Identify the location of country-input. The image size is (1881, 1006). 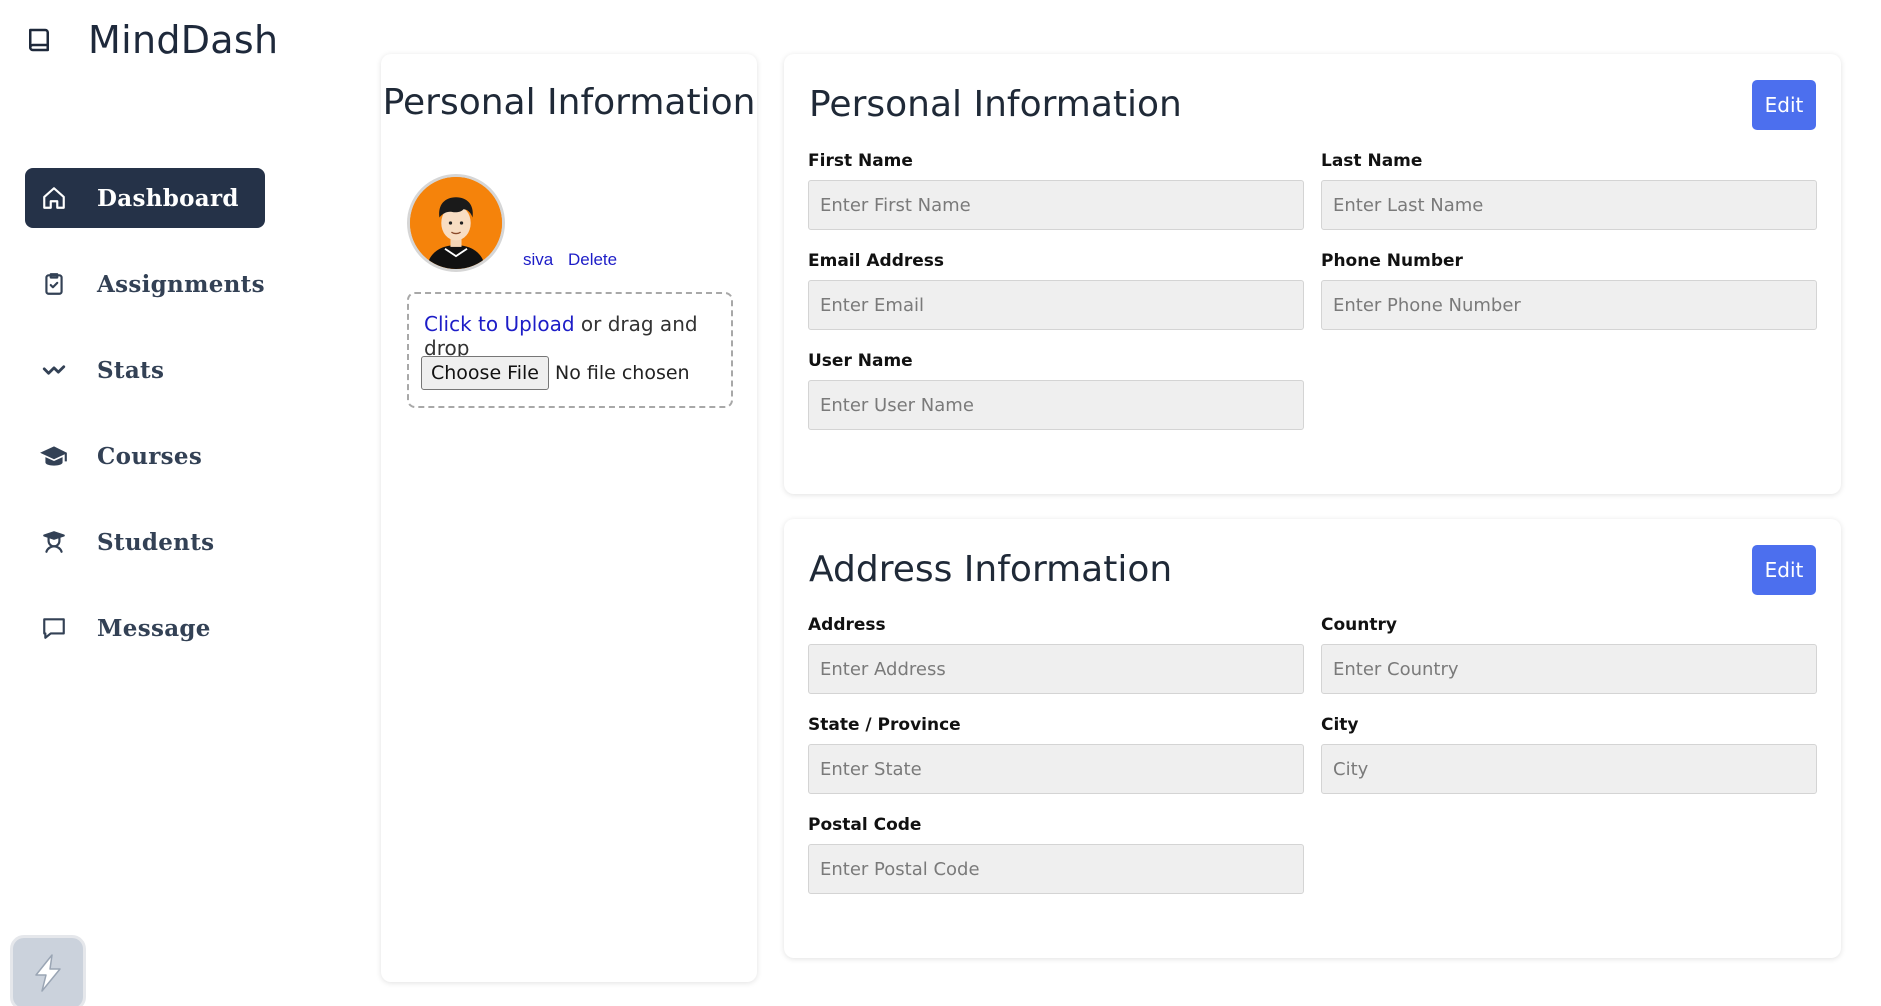
(1569, 669).